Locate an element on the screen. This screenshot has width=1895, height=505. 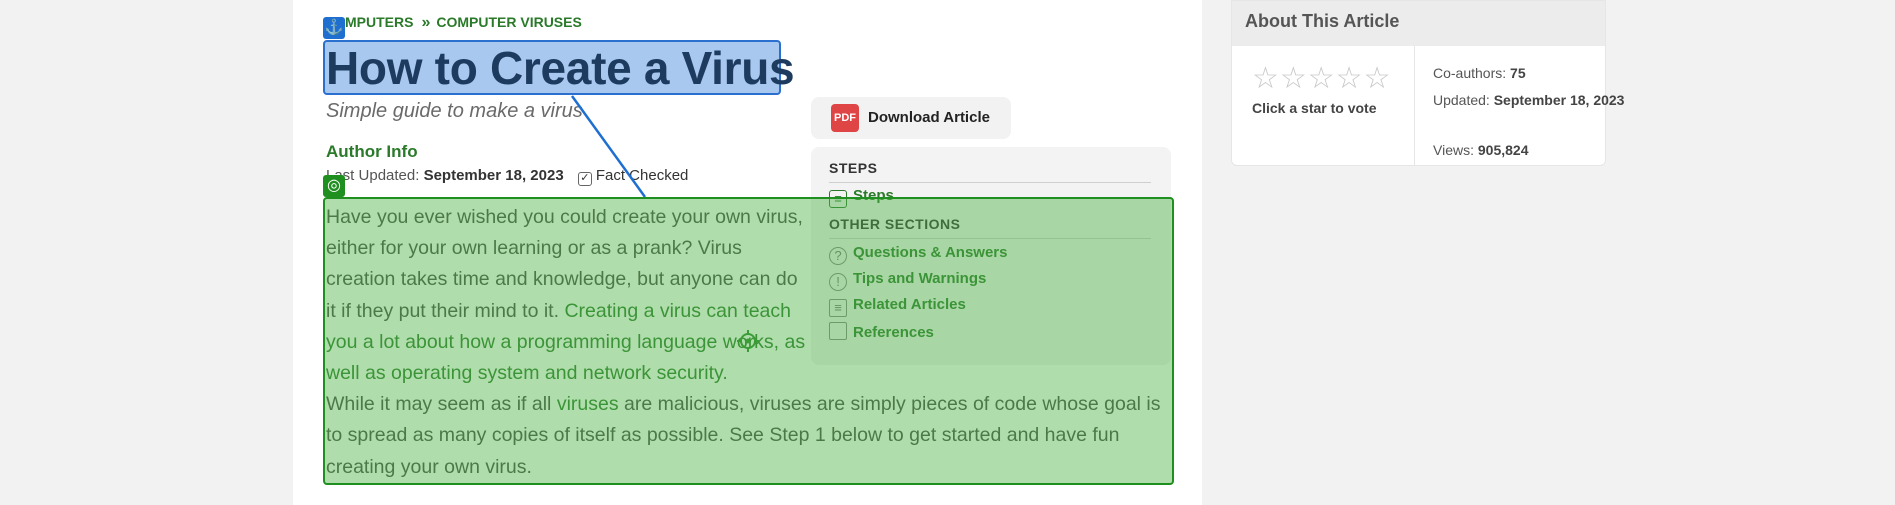
vote-label: Click a star to vote is located at coordinates (1314, 108).